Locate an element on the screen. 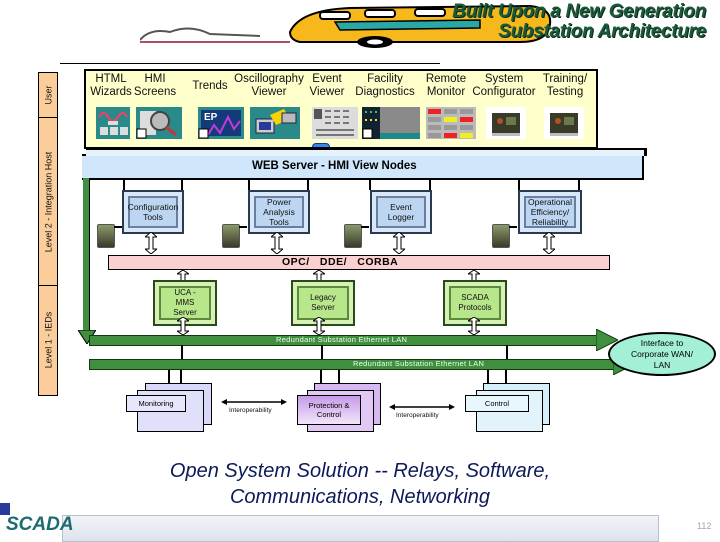 The image size is (720, 542). page-number: 112 is located at coordinates (704, 526).